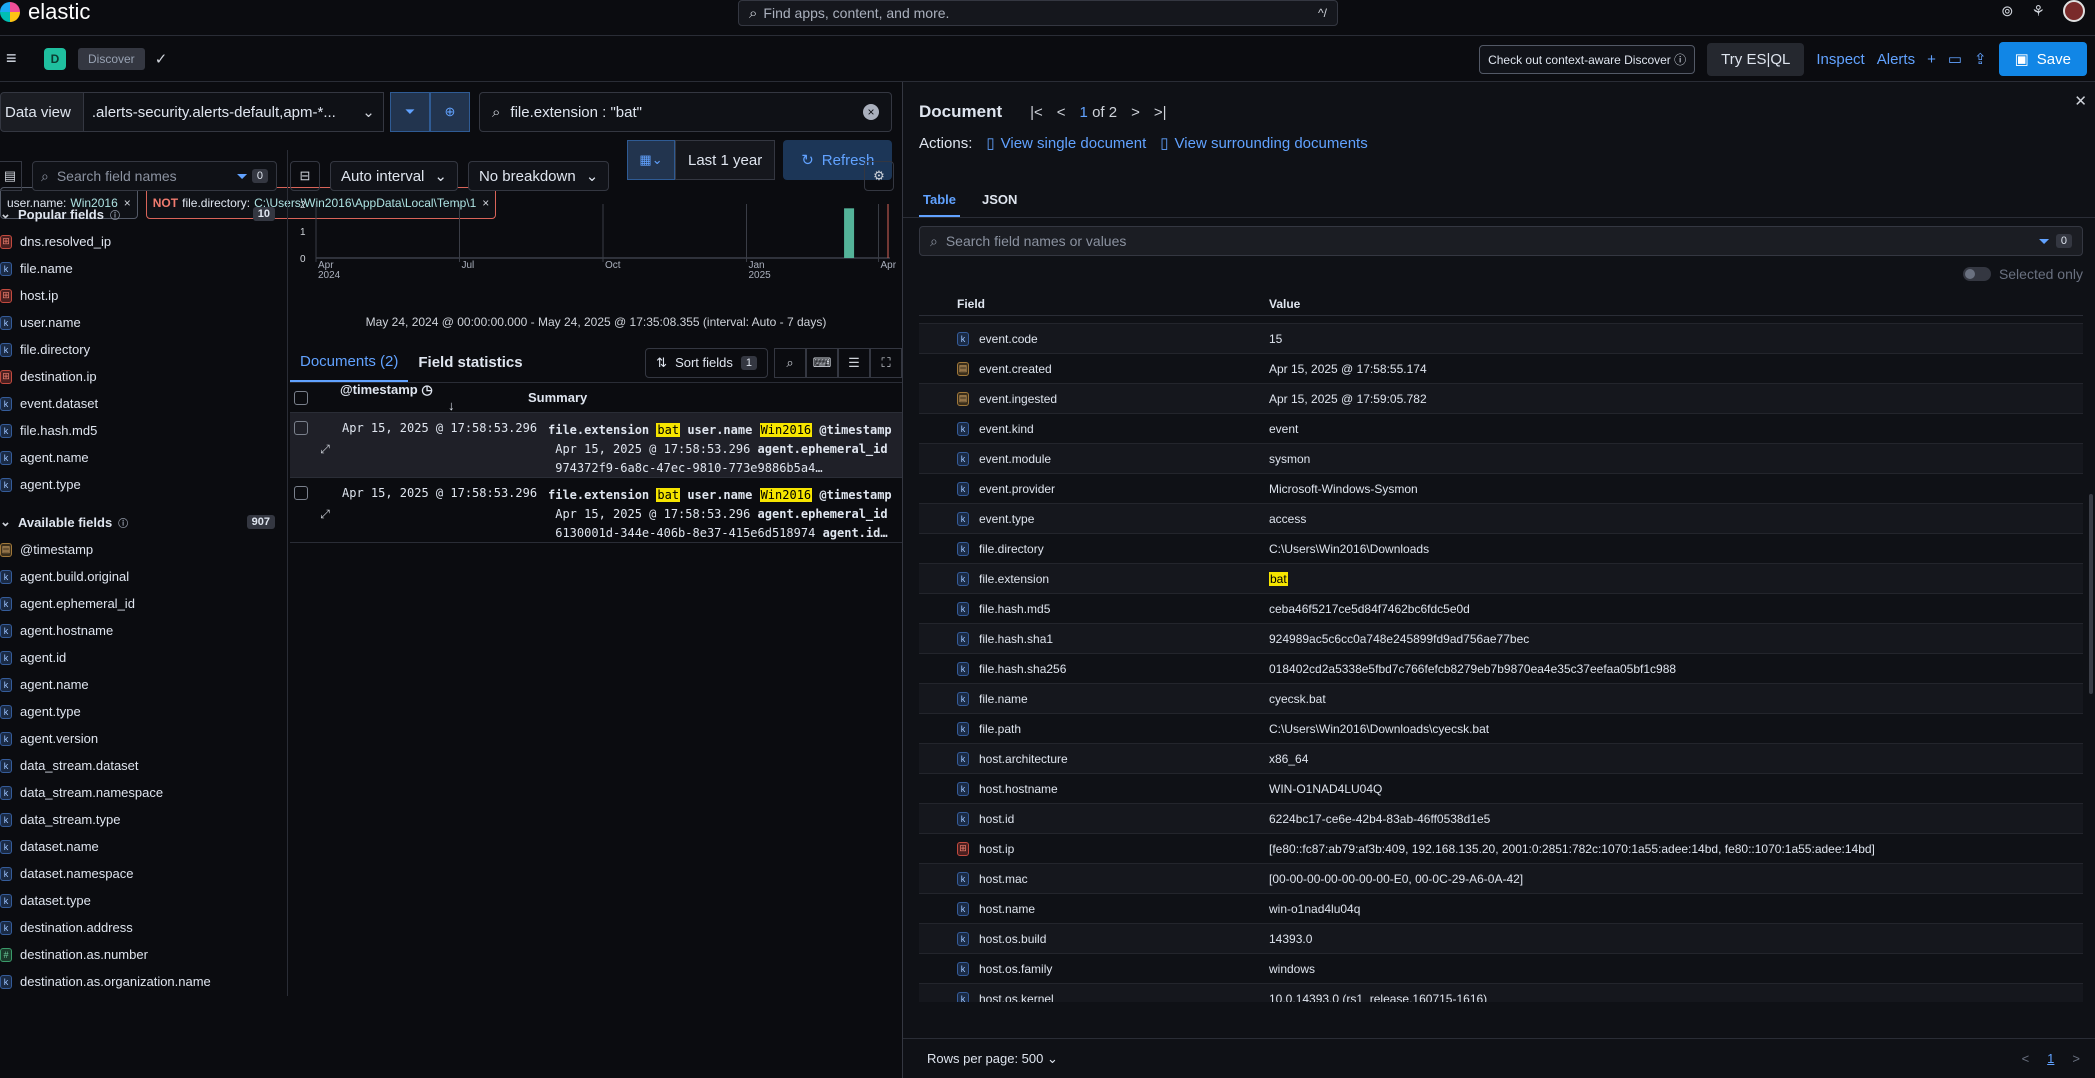 This screenshot has width=2095, height=1078. What do you see at coordinates (822, 362) in the screenshot?
I see `keyboard-icon: ⌨` at bounding box center [822, 362].